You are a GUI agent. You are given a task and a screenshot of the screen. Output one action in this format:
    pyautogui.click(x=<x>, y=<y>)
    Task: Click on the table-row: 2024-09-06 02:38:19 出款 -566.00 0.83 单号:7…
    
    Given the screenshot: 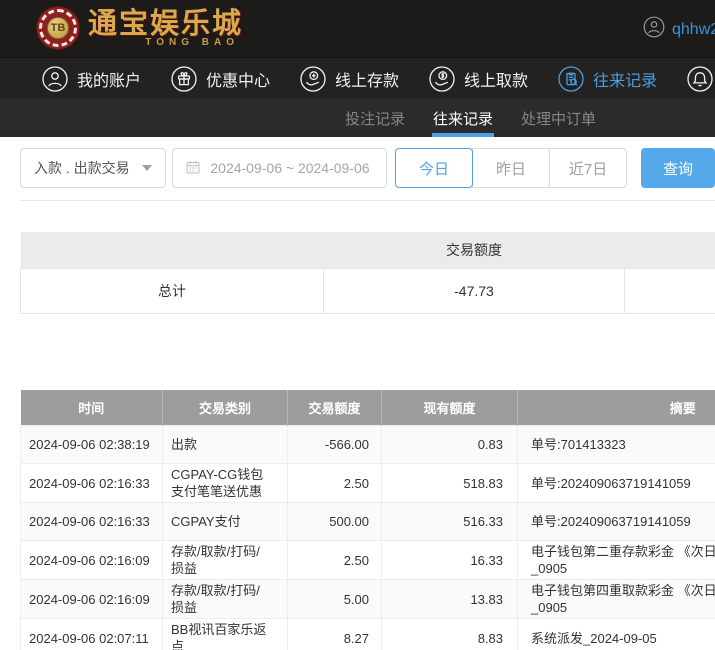 What is the action you would take?
    pyautogui.click(x=367, y=444)
    